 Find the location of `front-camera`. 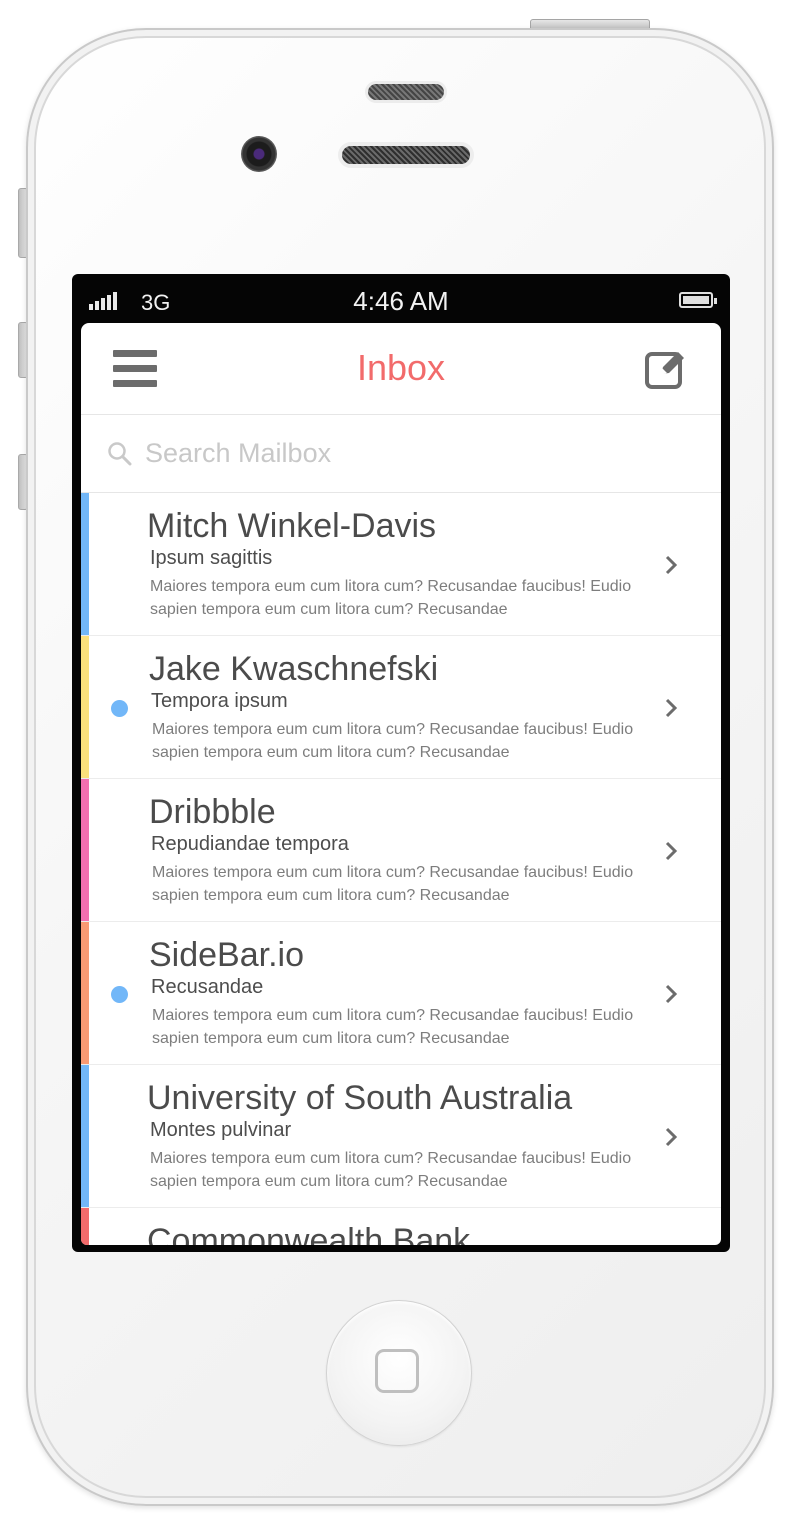

front-camera is located at coordinates (259, 154).